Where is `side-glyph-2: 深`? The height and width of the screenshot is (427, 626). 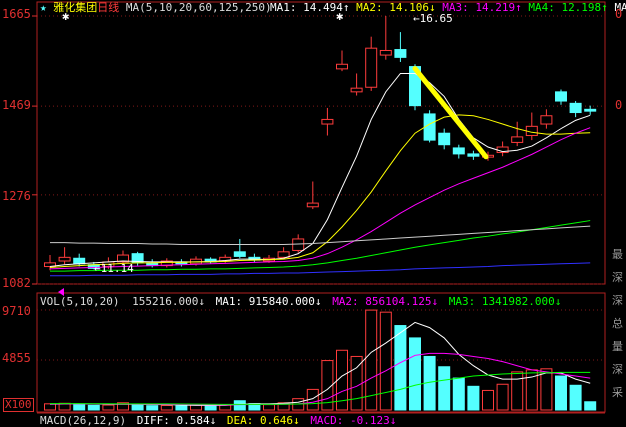 side-glyph-2: 深 is located at coordinates (618, 277).